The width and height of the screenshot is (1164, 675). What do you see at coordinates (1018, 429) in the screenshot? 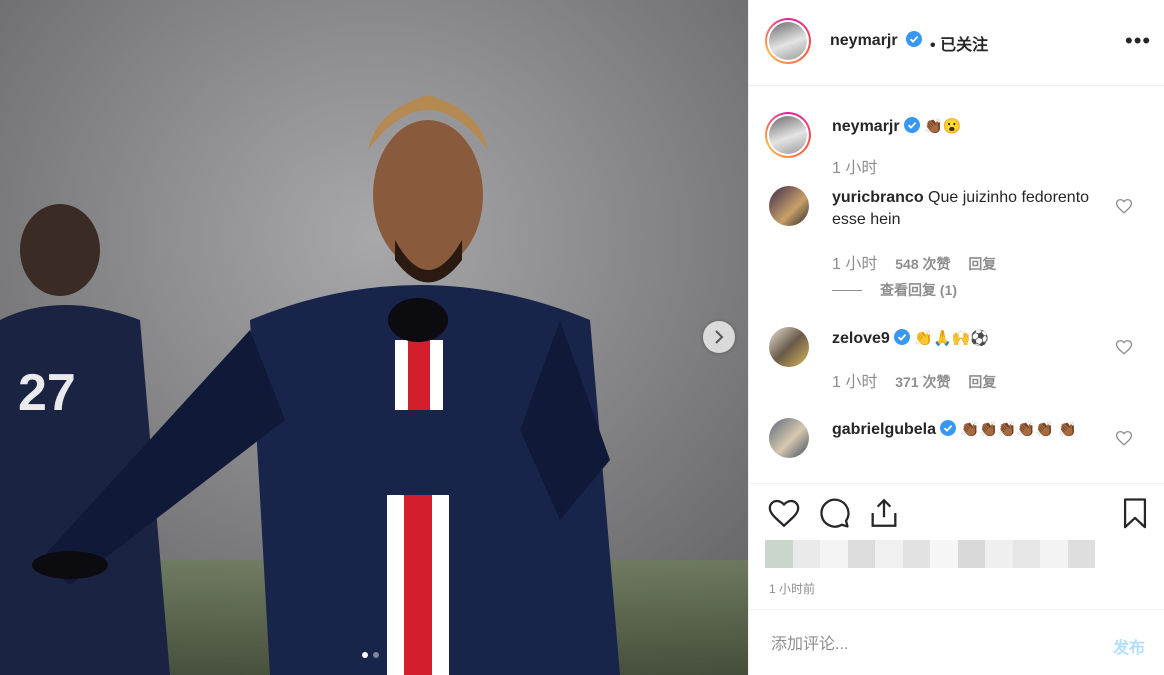
I see `comment-body: 👏🏾👏🏾👏🏾👏🏾👏🏾 👏🏾` at bounding box center [1018, 429].